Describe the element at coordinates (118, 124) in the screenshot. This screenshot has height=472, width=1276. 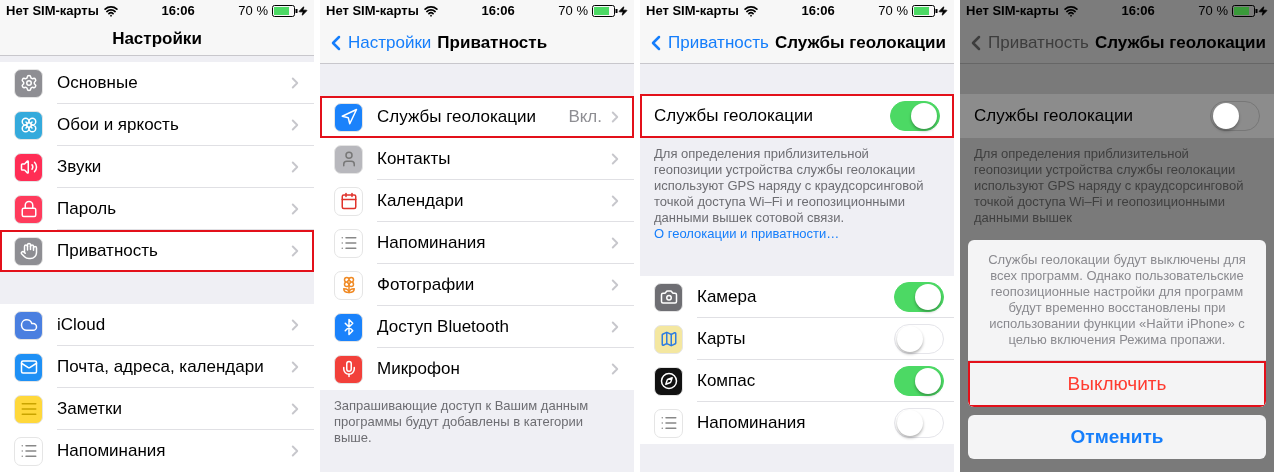
I see `row-label: Обои и яркость` at that location.